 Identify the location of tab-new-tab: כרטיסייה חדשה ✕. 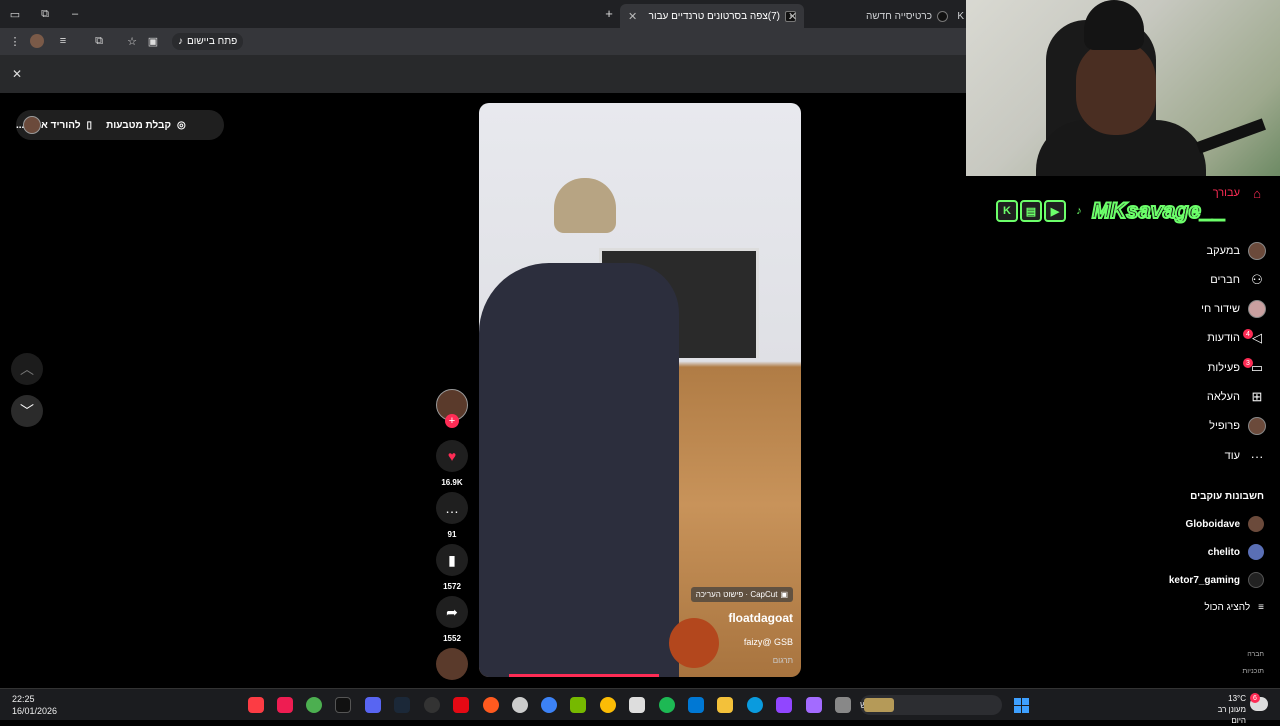
(871, 16).